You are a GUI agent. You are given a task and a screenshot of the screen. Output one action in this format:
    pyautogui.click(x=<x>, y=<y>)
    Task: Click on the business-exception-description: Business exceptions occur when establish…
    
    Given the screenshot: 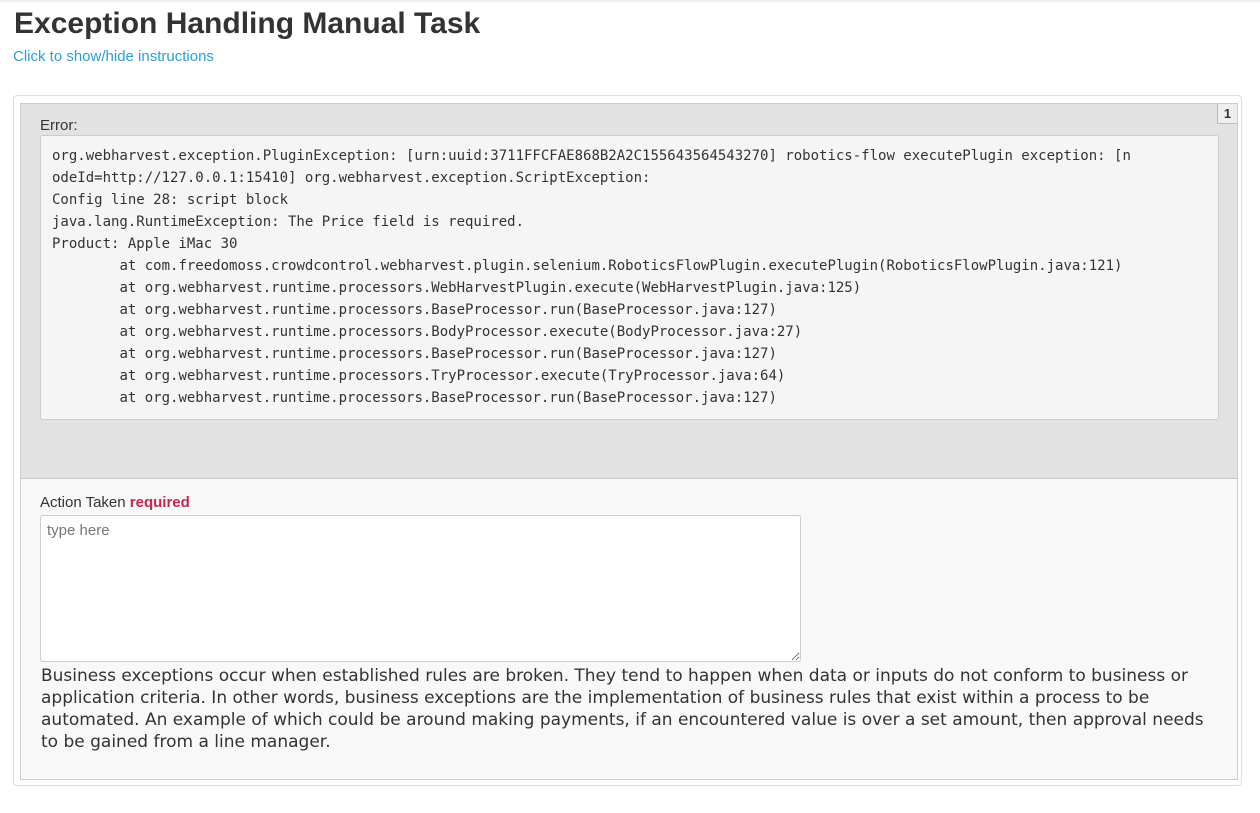 What is the action you would take?
    pyautogui.click(x=622, y=709)
    